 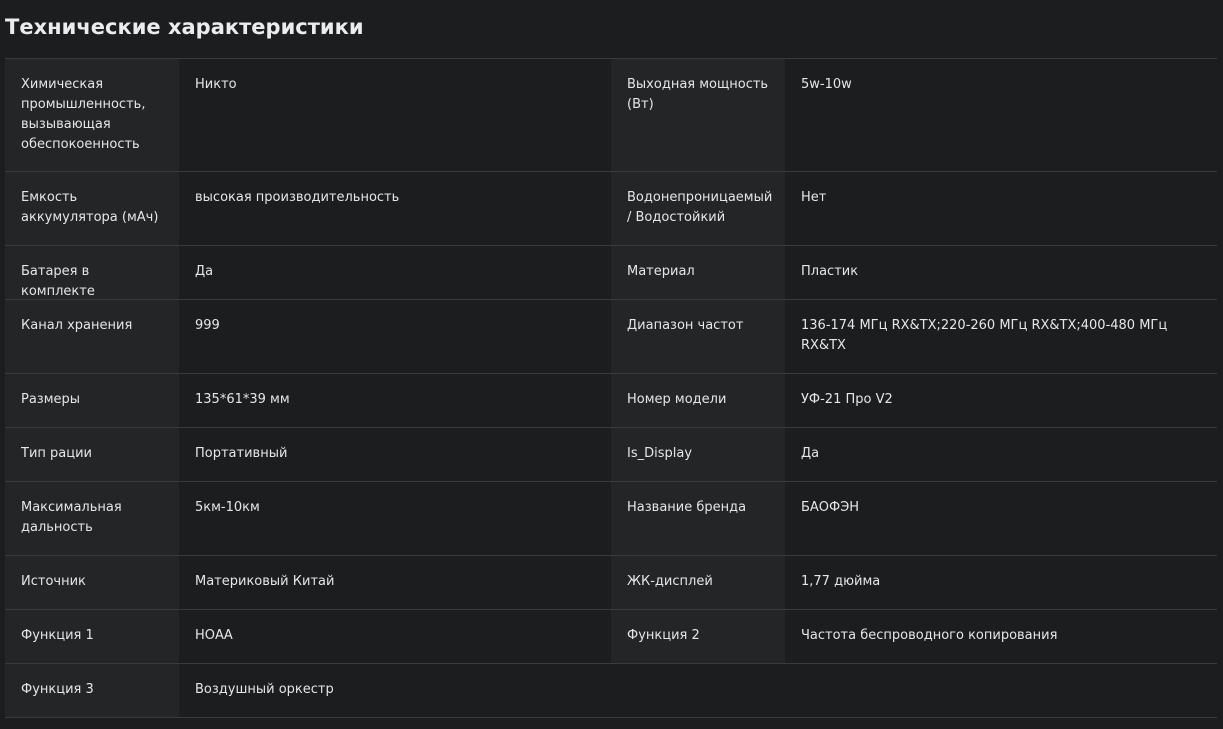 I want to click on spec-label: Выходная мощность (Вт), so click(x=698, y=115).